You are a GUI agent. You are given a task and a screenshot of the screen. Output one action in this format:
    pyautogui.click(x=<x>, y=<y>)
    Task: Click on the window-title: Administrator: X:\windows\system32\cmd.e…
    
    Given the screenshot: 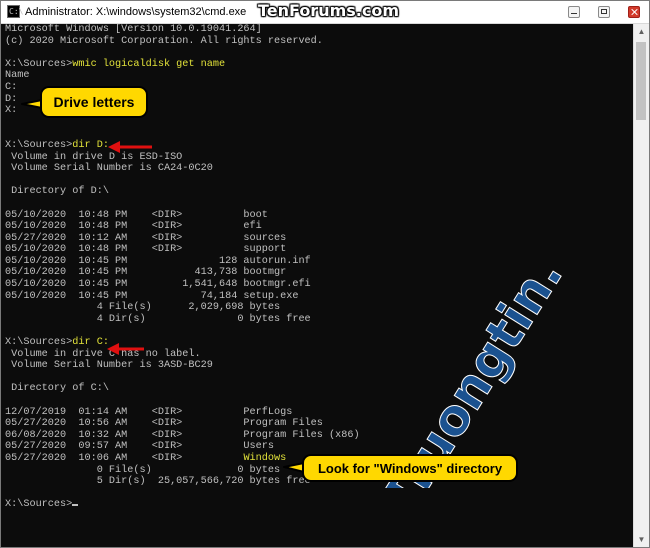 What is the action you would take?
    pyautogui.click(x=136, y=12)
    